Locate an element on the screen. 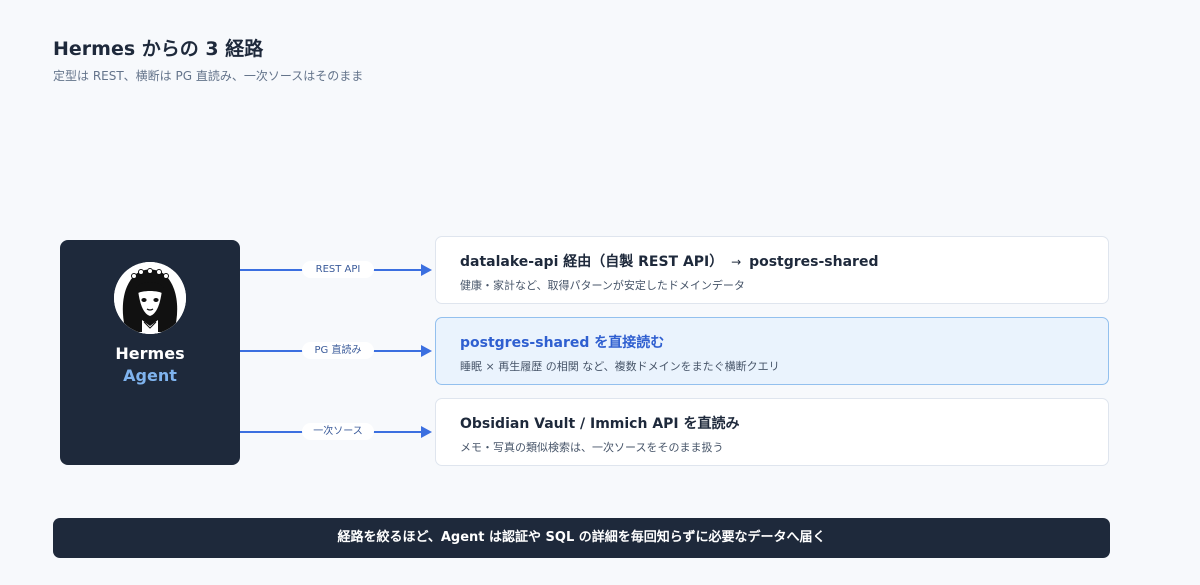 This screenshot has width=1200, height=585. agent-card: Hermes Agent is located at coordinates (150, 352).